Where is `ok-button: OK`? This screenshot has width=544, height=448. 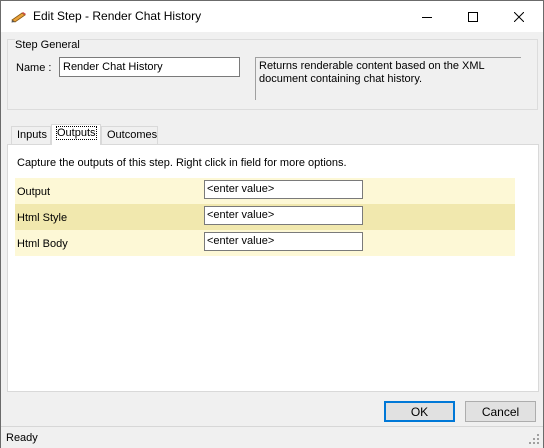
ok-button: OK is located at coordinates (419, 411).